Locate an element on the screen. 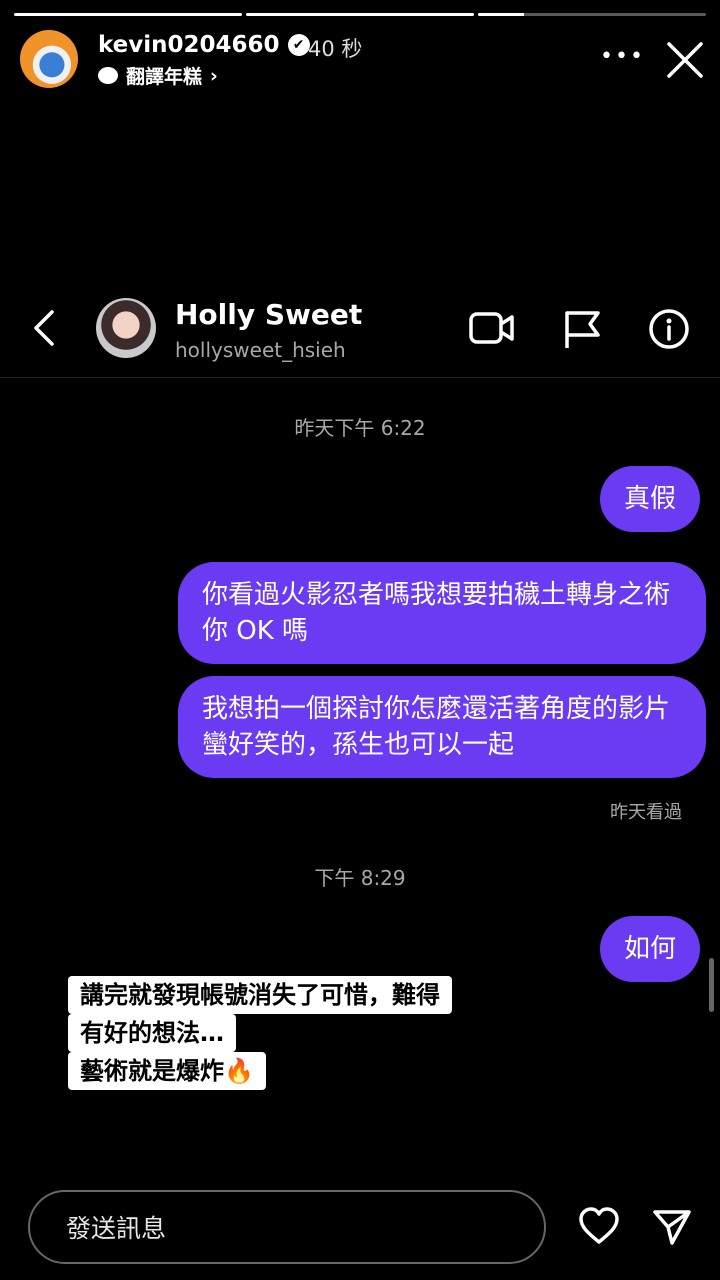  back-icon is located at coordinates (44, 328).